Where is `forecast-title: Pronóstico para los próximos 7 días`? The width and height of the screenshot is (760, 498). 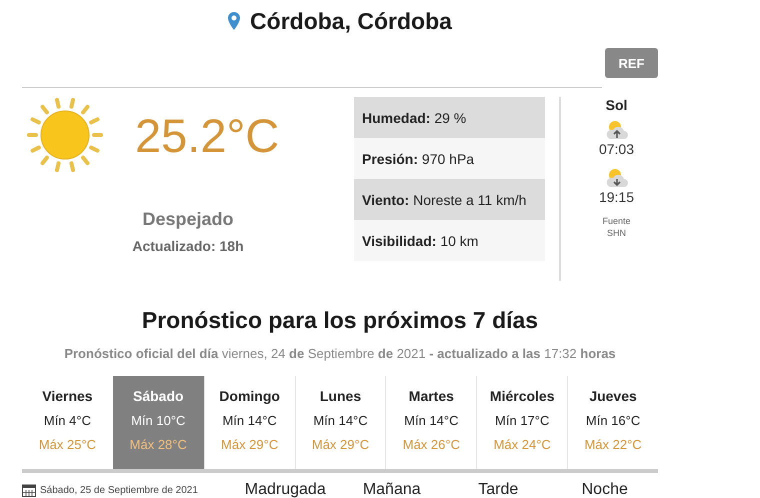 forecast-title: Pronóstico para los próximos 7 días is located at coordinates (340, 320).